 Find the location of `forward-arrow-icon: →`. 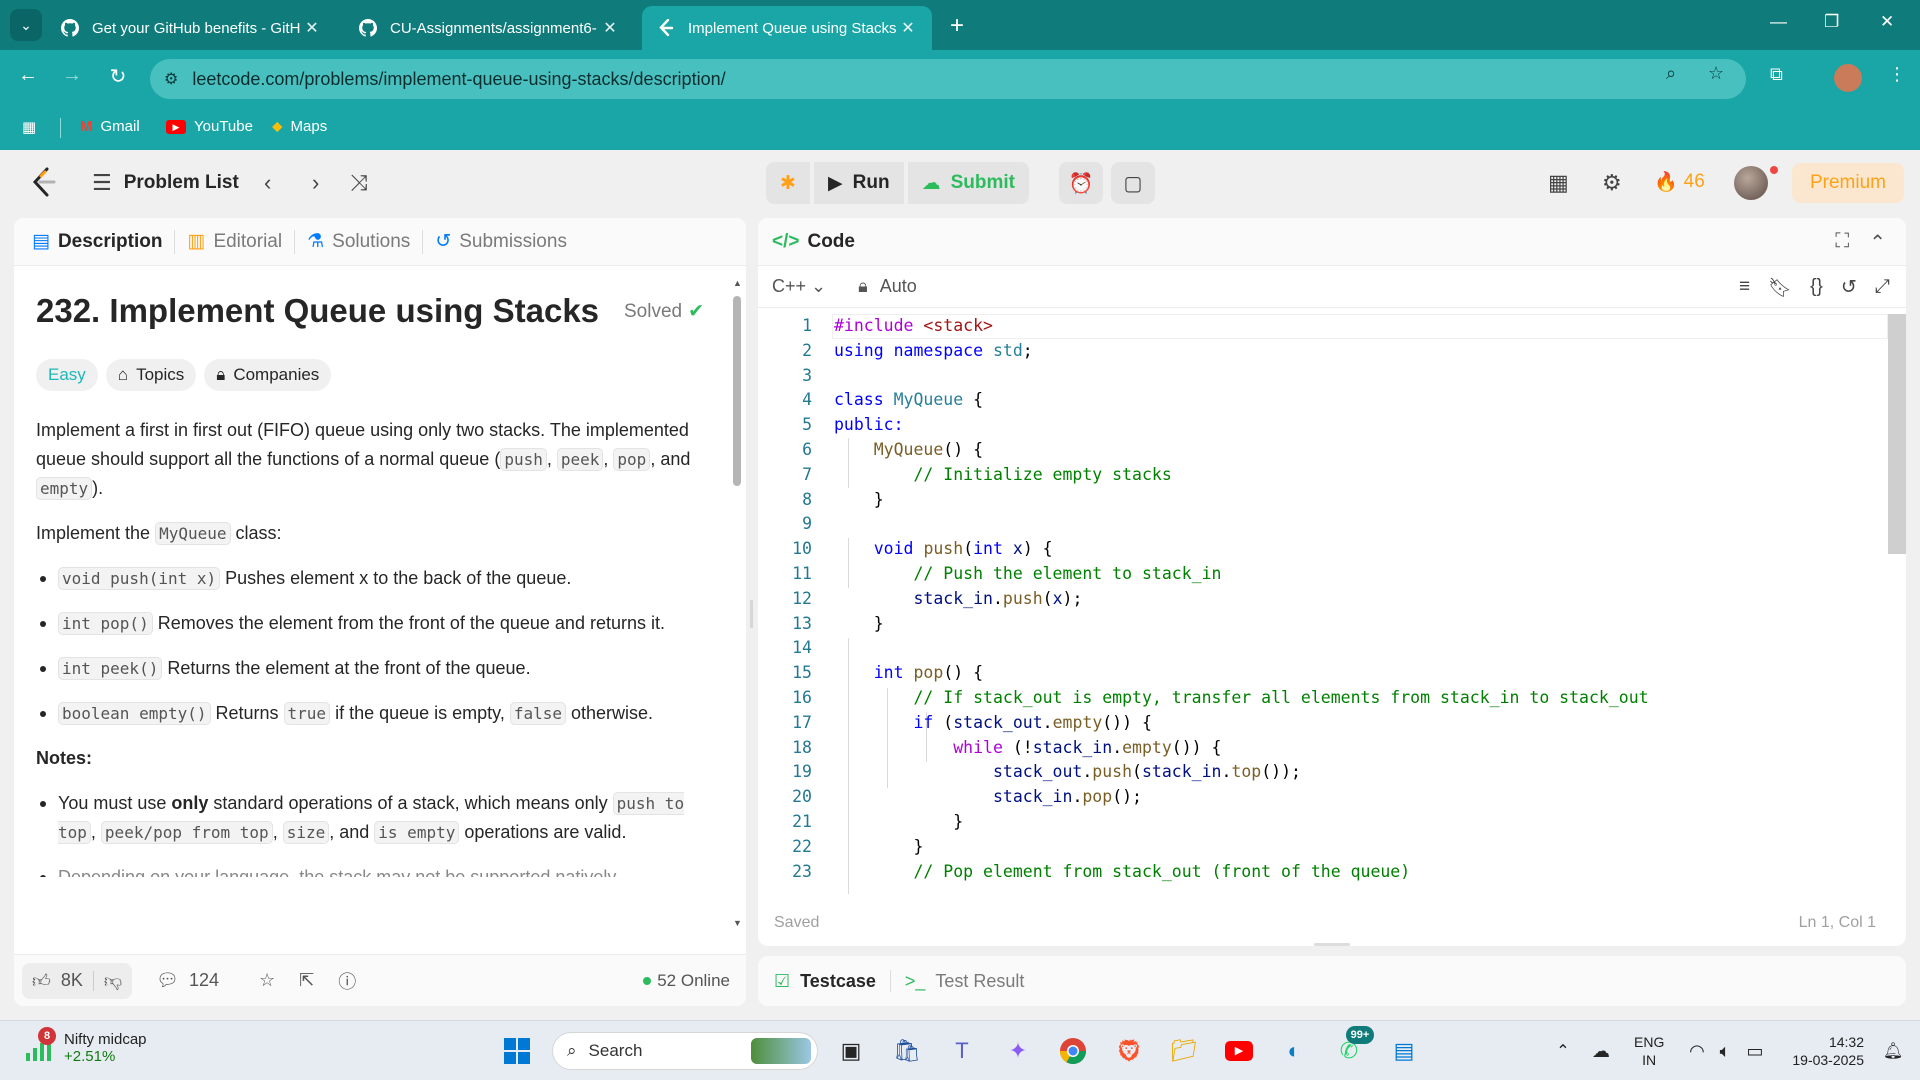

forward-arrow-icon: → is located at coordinates (72, 75).